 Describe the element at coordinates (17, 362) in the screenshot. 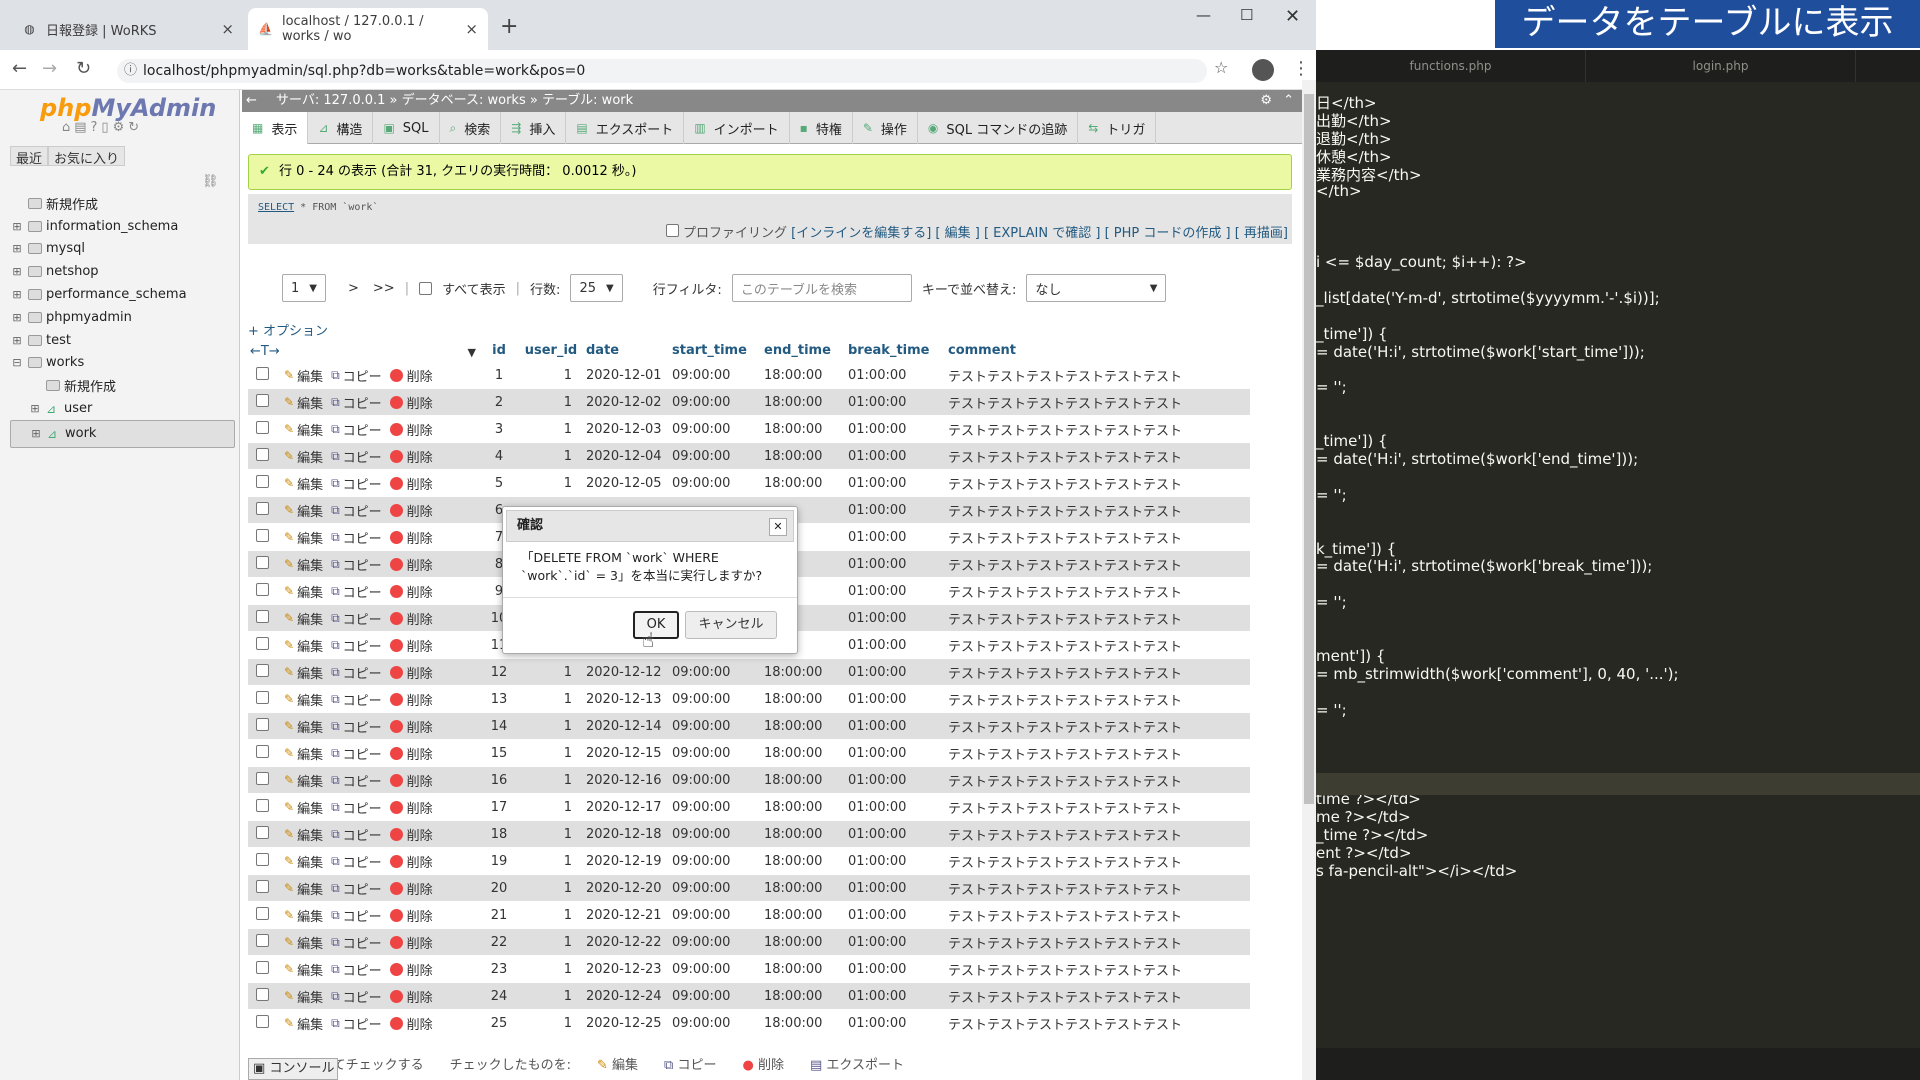

I see `expand-toggle-icon: ⊟` at that location.